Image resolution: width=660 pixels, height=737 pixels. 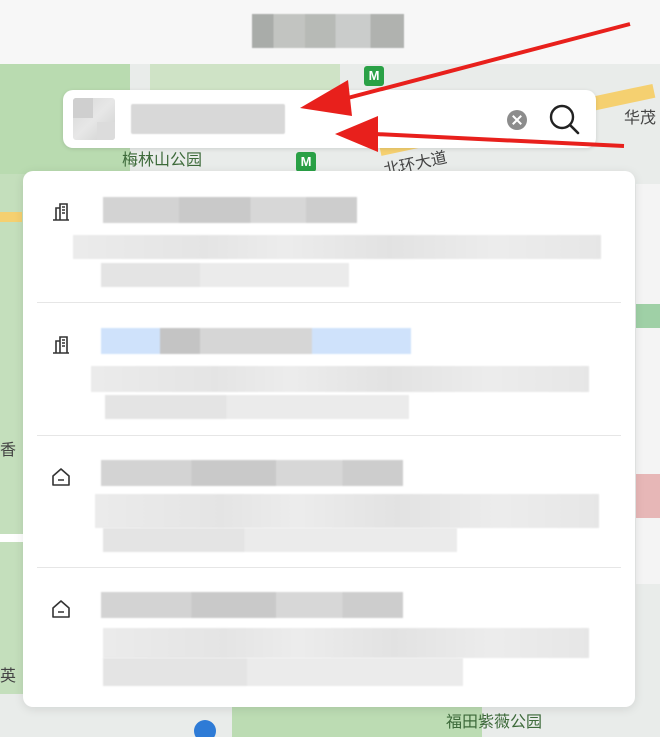 I want to click on search-bar: ██████, so click(x=329, y=119).